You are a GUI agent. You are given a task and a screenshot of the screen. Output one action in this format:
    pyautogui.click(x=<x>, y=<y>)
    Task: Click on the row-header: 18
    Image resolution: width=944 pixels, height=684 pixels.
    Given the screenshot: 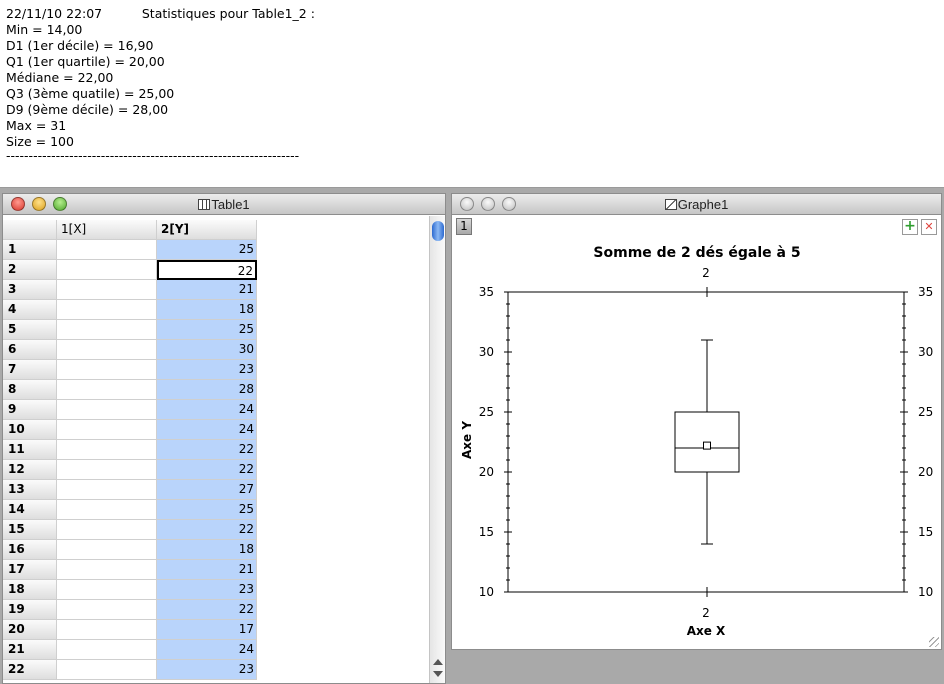 What is the action you would take?
    pyautogui.click(x=30, y=590)
    